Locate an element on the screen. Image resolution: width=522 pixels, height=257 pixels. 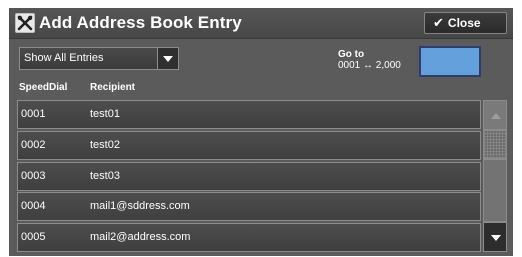
goto-label: Go to is located at coordinates (351, 54).